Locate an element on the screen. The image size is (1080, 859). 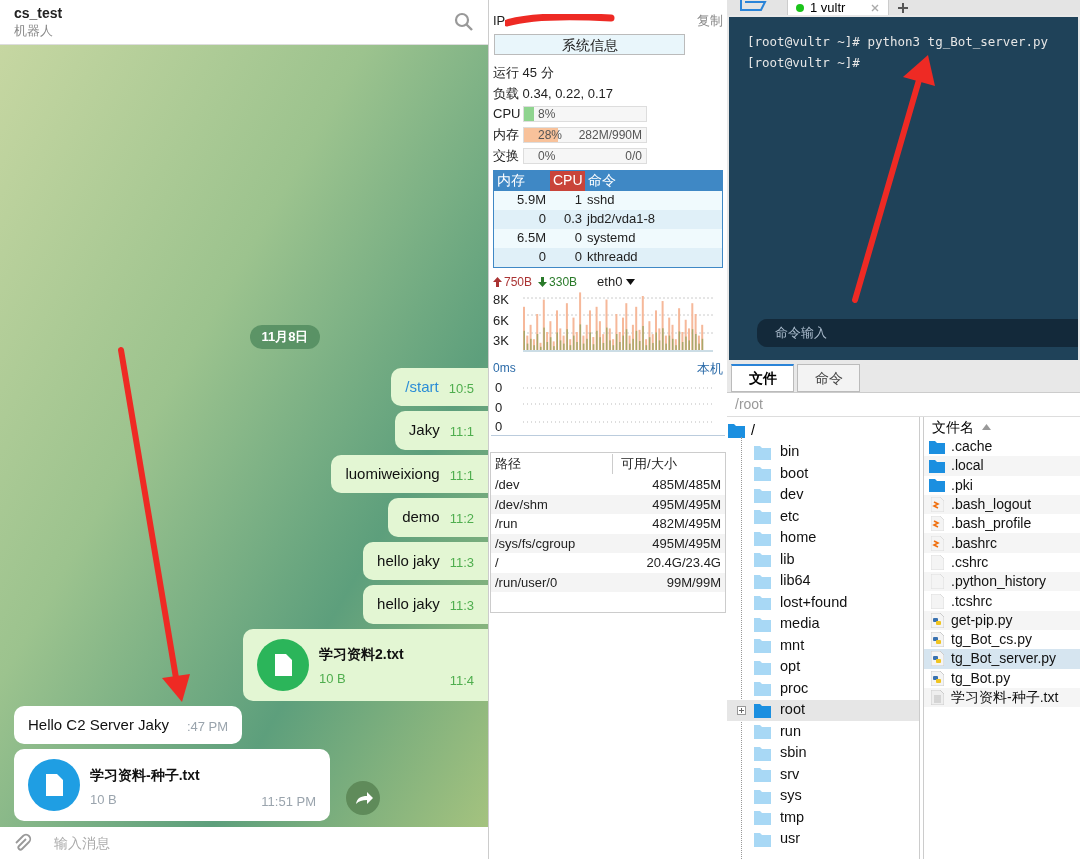
tree-item: boot is located at coordinates (823, 474).